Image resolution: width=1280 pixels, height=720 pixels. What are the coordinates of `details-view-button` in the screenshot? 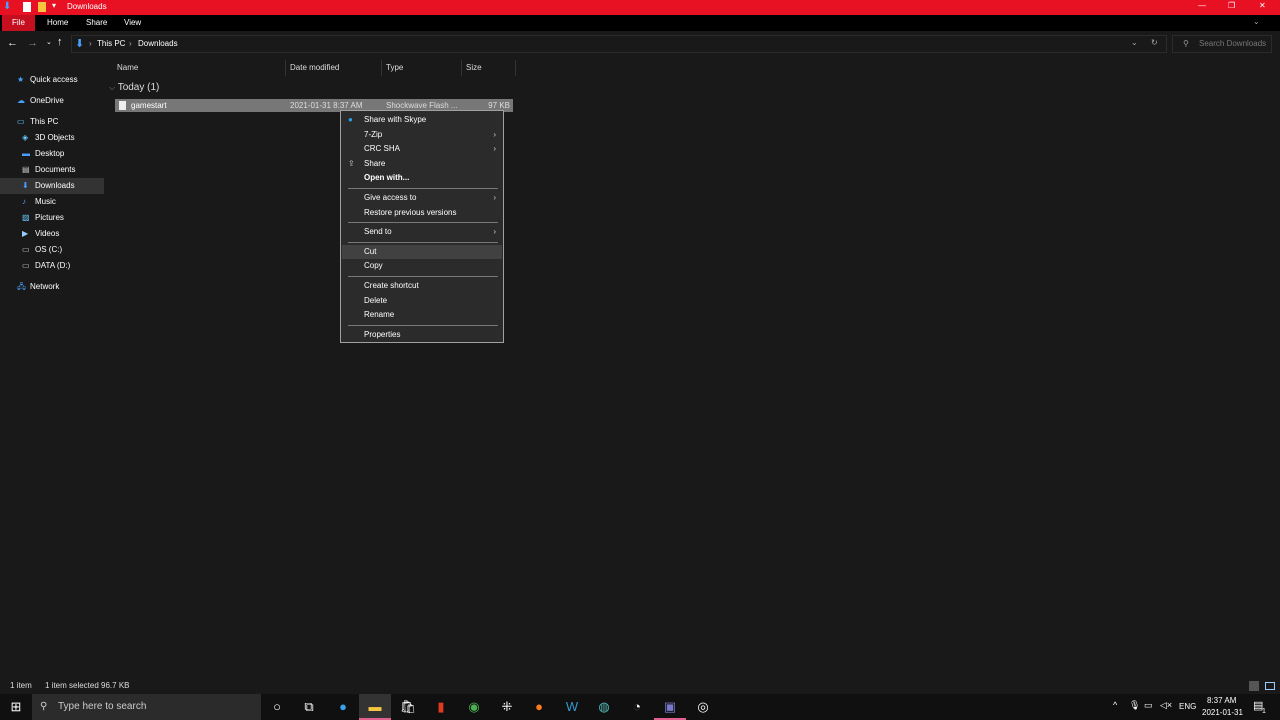 It's located at (1254, 686).